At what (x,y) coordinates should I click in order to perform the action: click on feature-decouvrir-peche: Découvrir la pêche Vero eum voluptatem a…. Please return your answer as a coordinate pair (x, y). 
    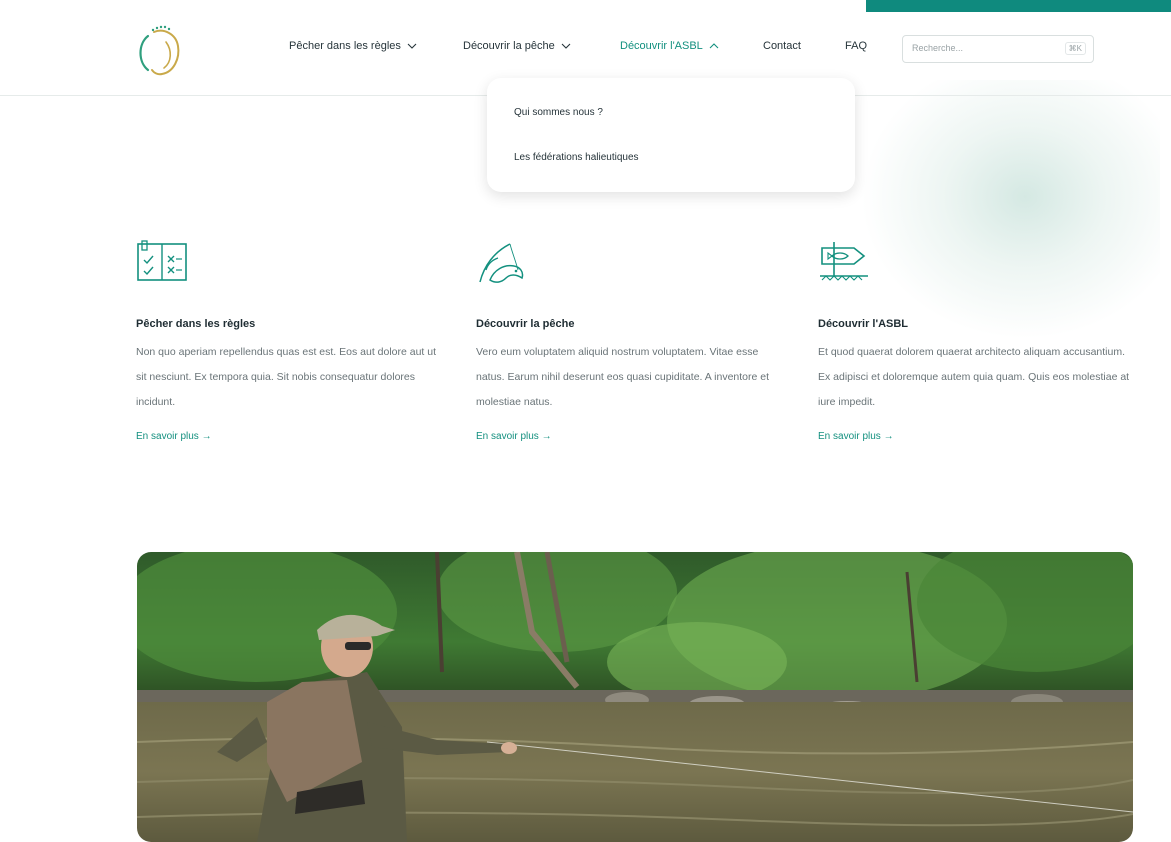
    Looking at the image, I should click on (636, 341).